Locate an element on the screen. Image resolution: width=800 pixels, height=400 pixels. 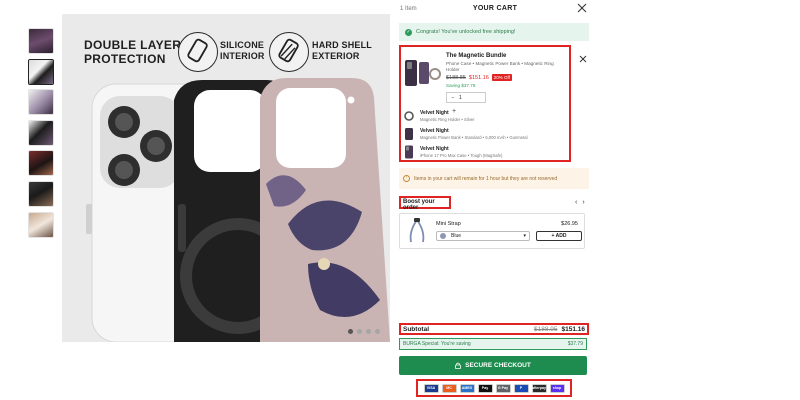
chevron-left-icon: ‹ is located at coordinates (576, 202).